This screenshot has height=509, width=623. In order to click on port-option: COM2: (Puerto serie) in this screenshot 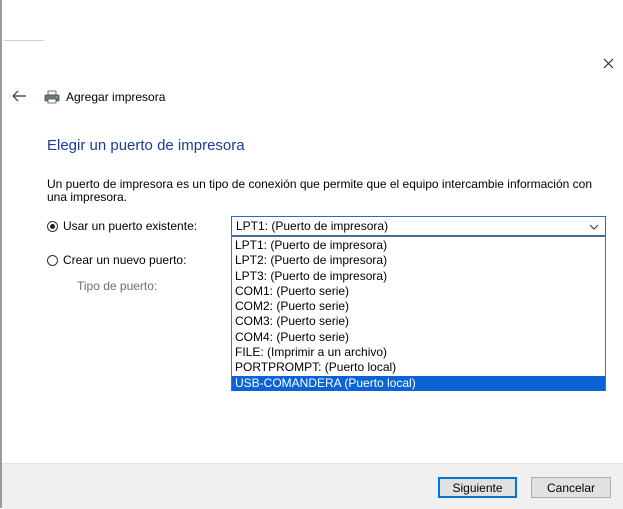, I will do `click(418, 306)`.